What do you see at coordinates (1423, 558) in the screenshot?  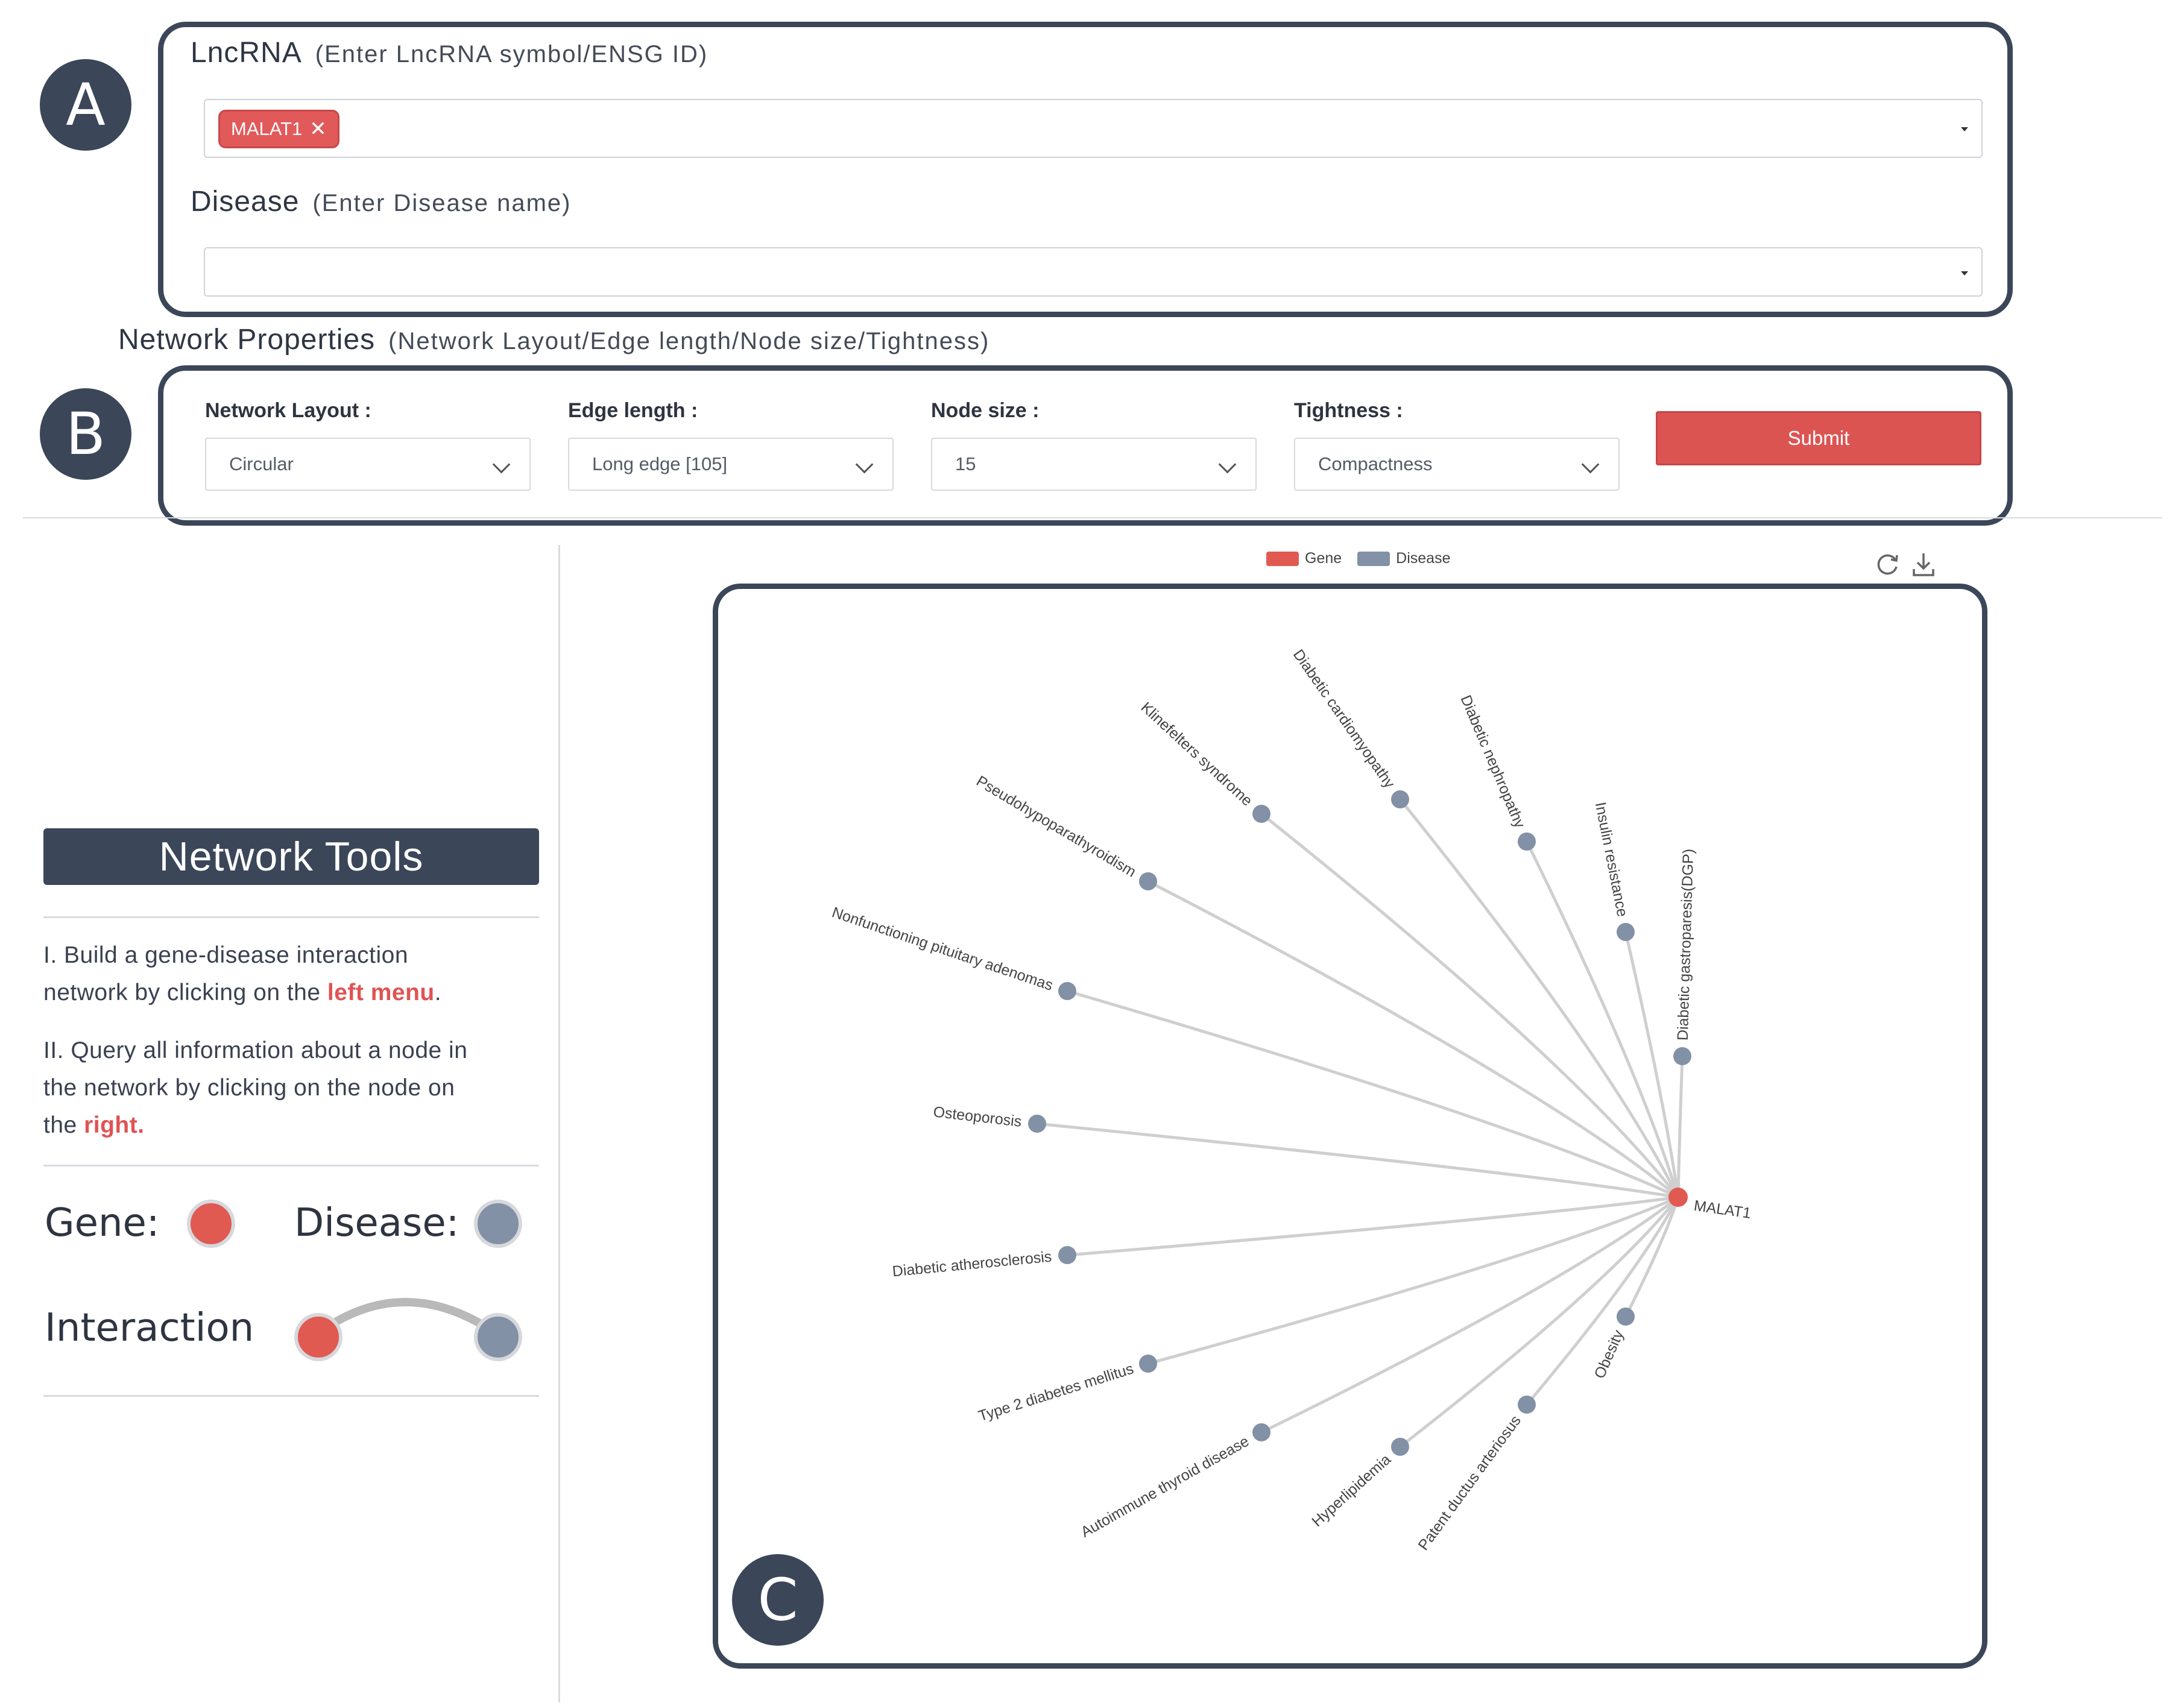 I see `legend-disease-text: Disease` at bounding box center [1423, 558].